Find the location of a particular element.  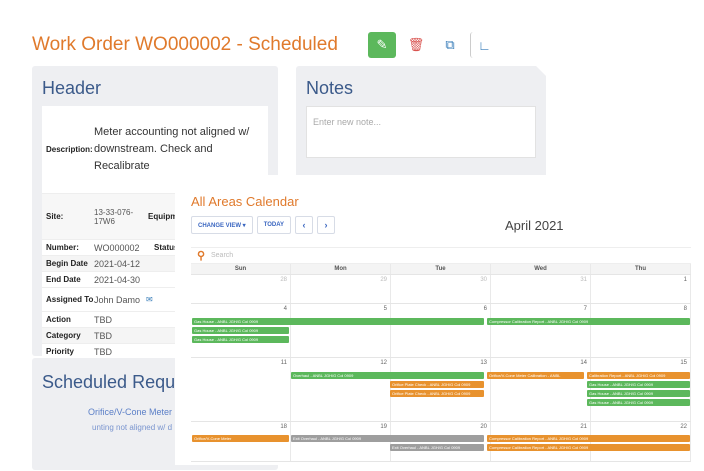

number-value: WO000002 is located at coordinates (117, 247).